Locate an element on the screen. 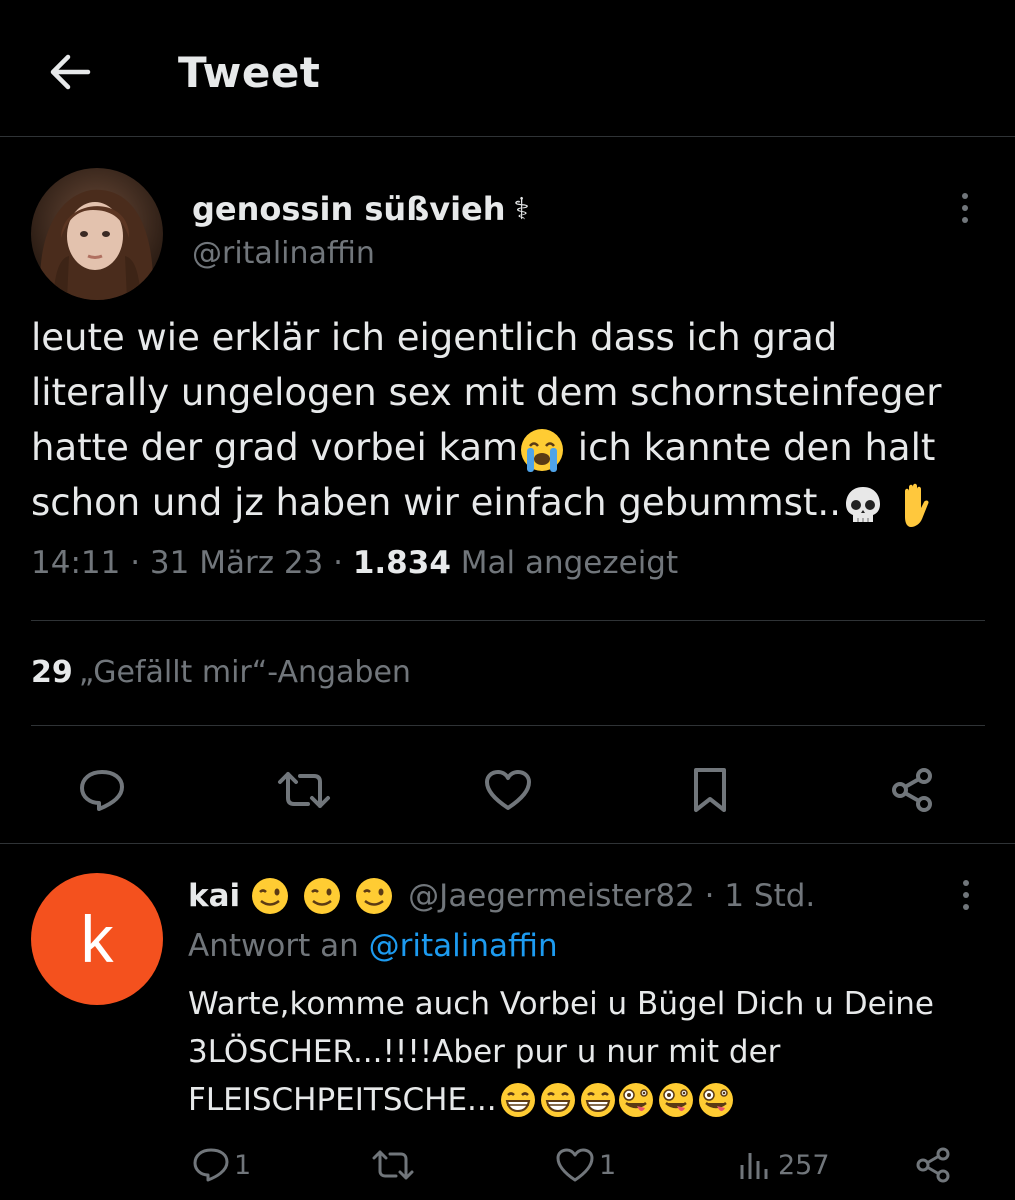  like-button is located at coordinates (508, 790).